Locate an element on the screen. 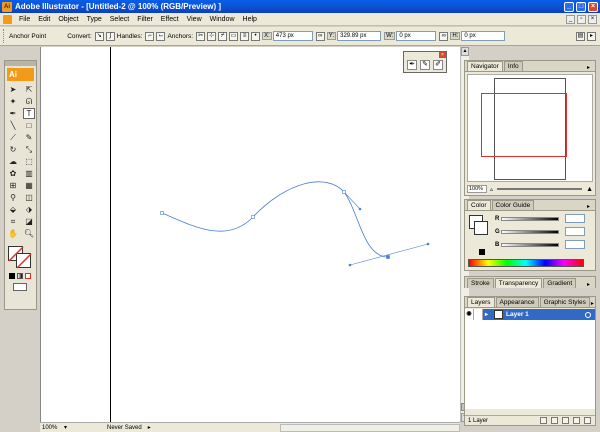 This screenshot has width=600, height=432. menu-object: Object is located at coordinates (68, 19).